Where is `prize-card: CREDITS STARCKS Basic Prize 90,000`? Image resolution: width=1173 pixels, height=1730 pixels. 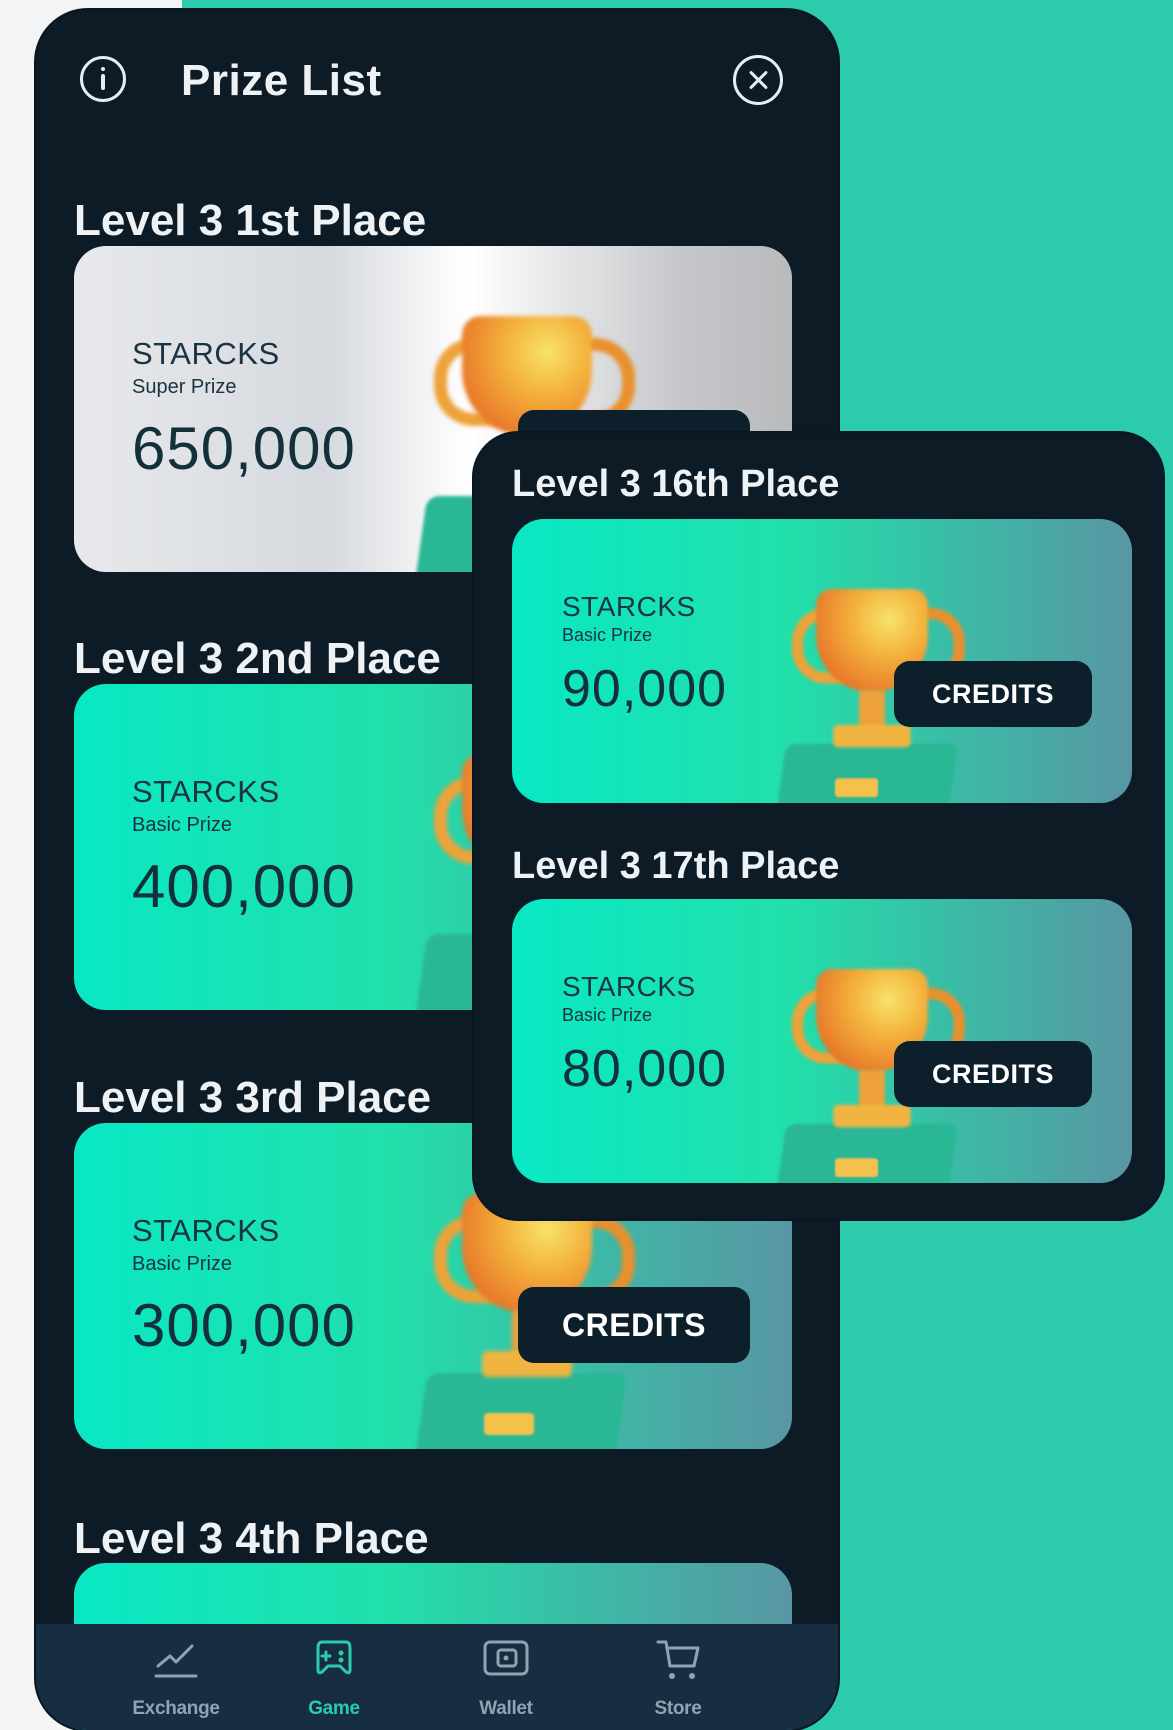 prize-card: CREDITS STARCKS Basic Prize 90,000 is located at coordinates (822, 661).